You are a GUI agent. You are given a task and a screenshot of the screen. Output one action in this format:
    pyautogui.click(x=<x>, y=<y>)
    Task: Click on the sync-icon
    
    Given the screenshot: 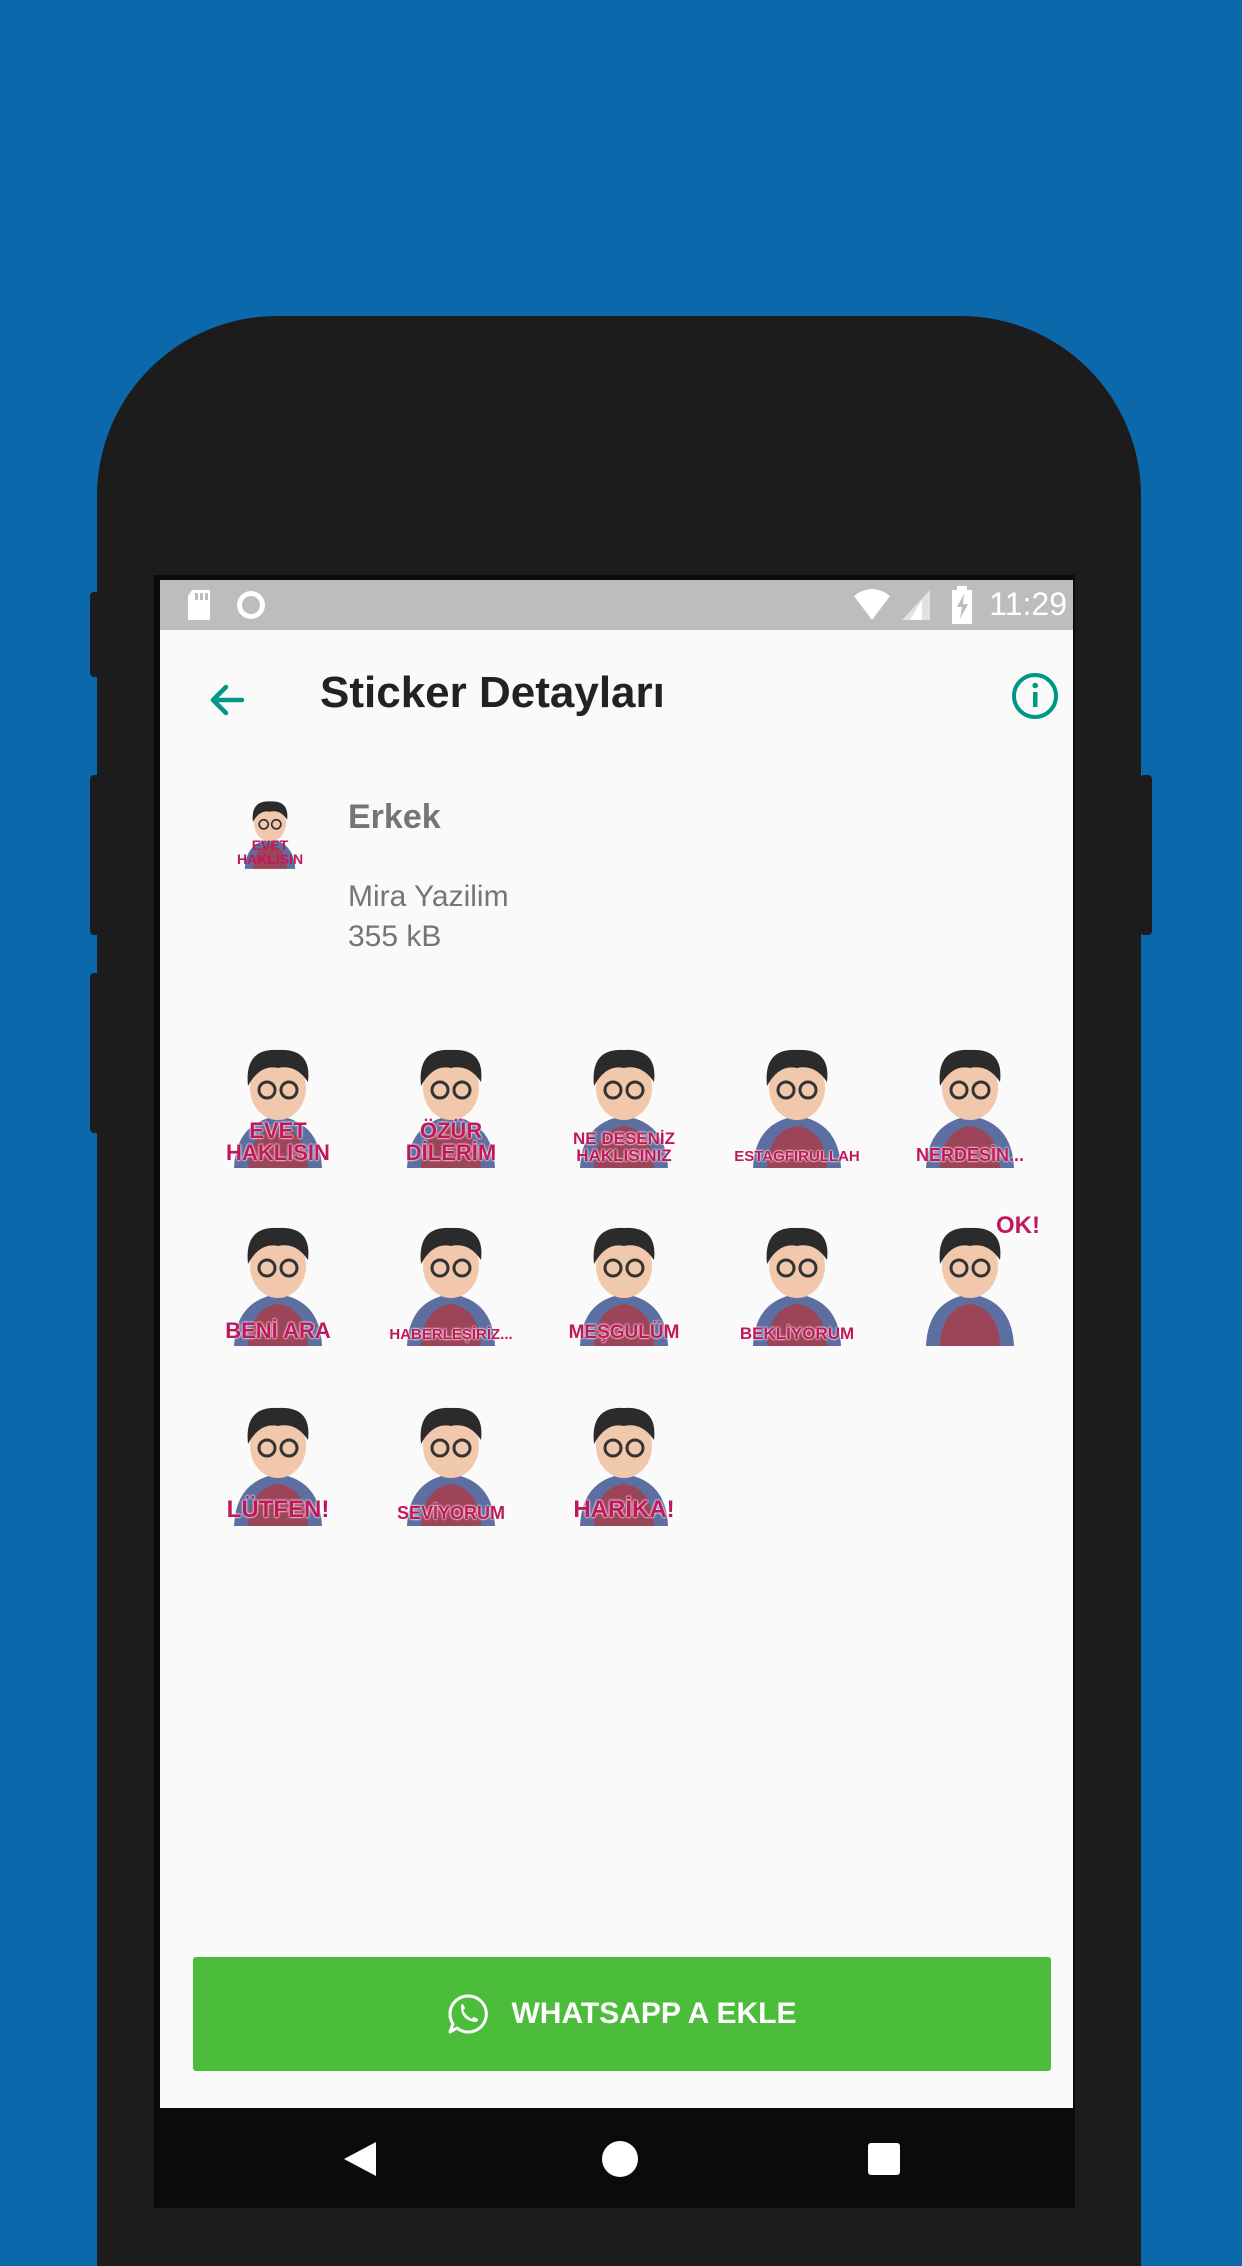 What is the action you would take?
    pyautogui.click(x=251, y=605)
    